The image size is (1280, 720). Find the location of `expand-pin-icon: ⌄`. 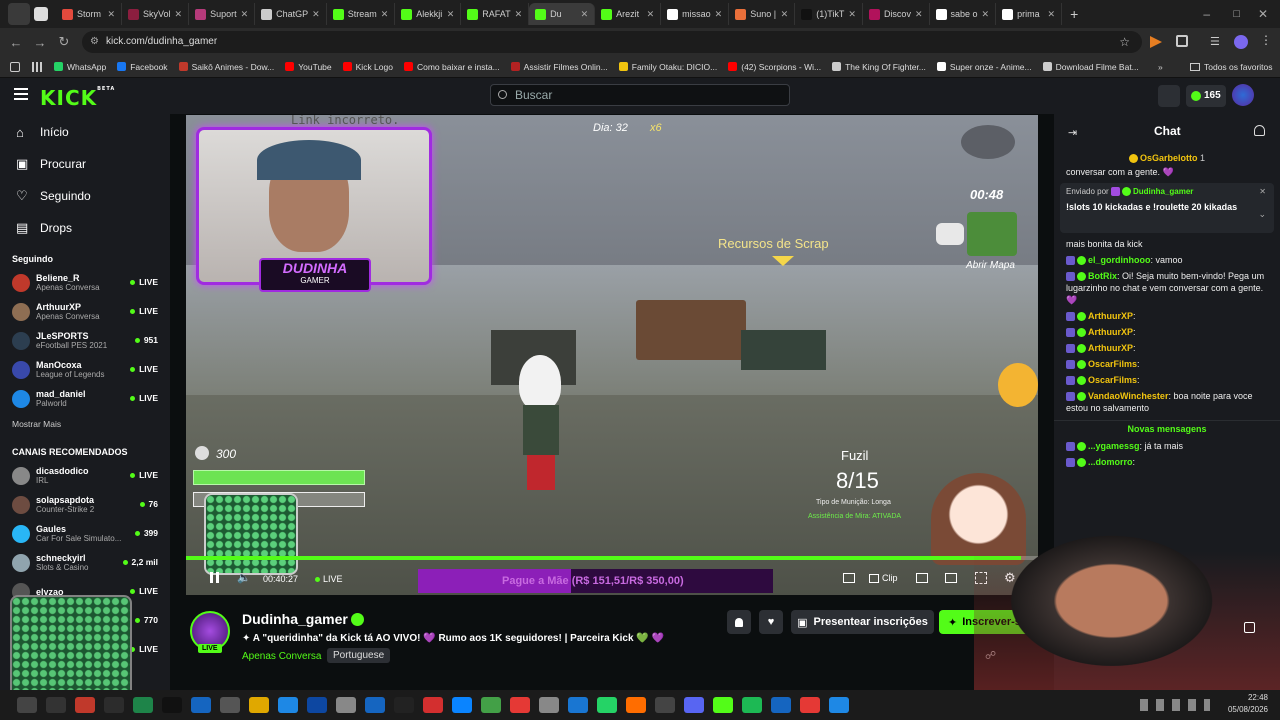

expand-pin-icon: ⌄ is located at coordinates (1262, 214).